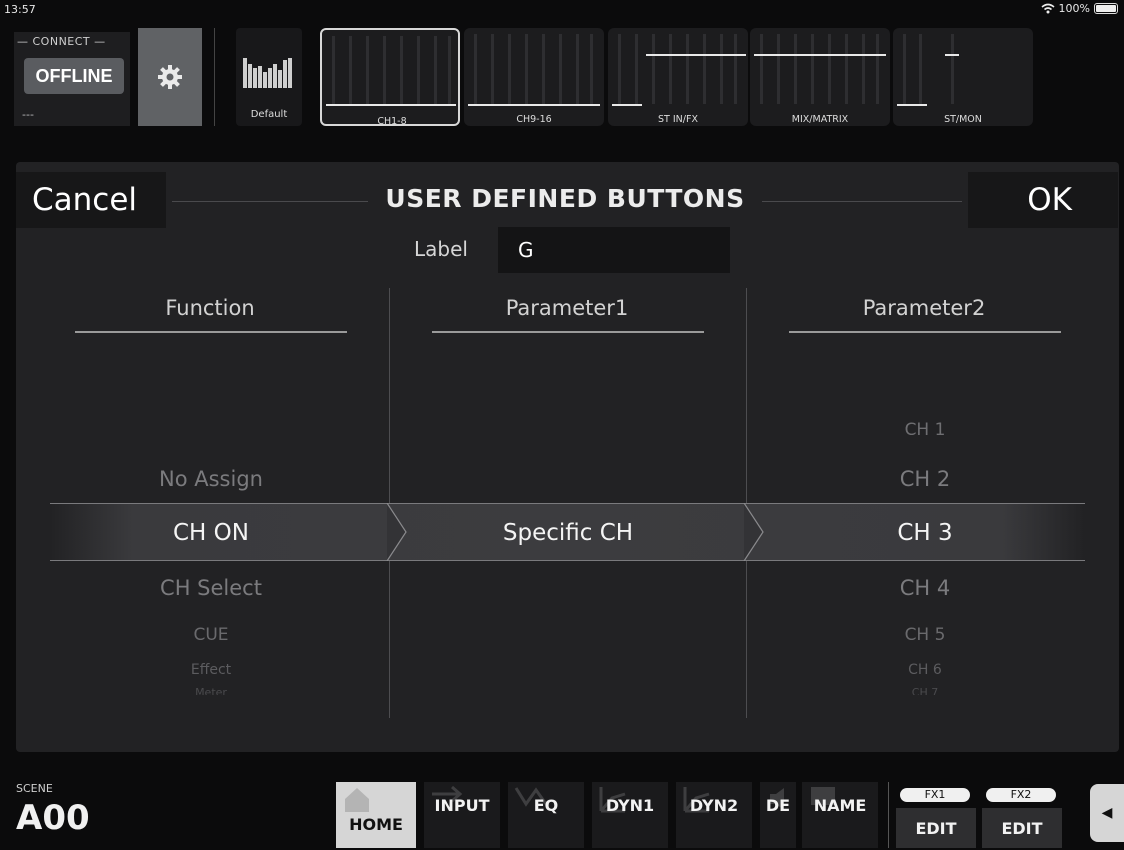 Image resolution: width=1124 pixels, height=850 pixels. Describe the element at coordinates (935, 795) in the screenshot. I see `fx1-indicator: FX1` at that location.